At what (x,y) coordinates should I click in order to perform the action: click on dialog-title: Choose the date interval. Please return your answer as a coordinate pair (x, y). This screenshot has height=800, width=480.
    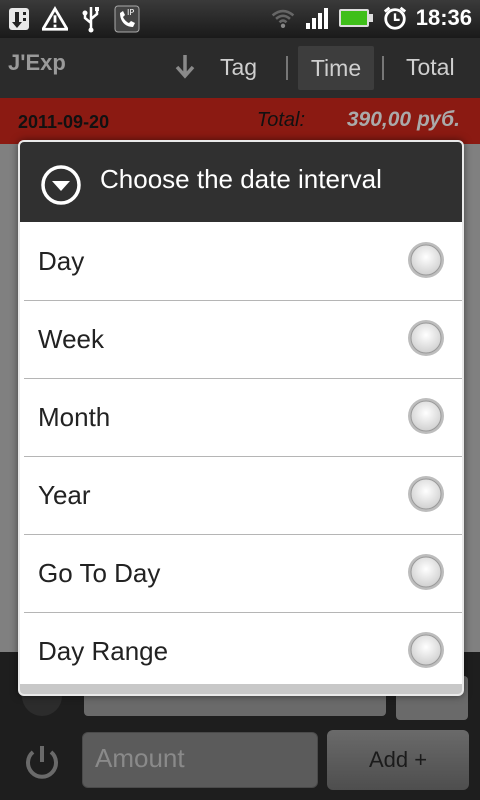
    Looking at the image, I should click on (241, 179).